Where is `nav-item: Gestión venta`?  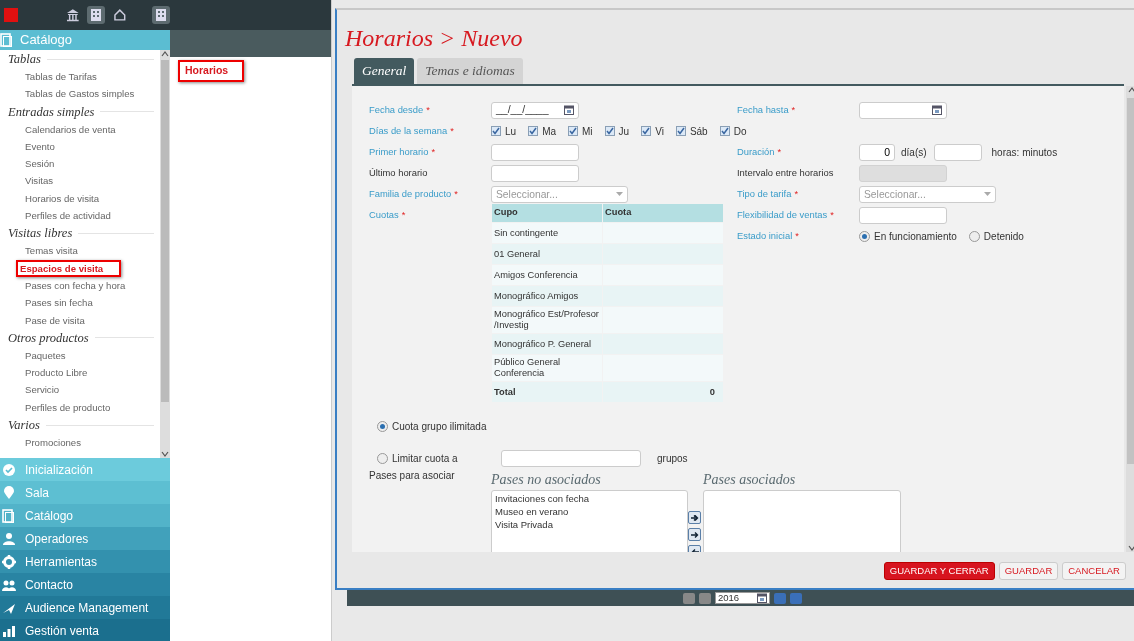
nav-item: Gestión venta is located at coordinates (85, 630).